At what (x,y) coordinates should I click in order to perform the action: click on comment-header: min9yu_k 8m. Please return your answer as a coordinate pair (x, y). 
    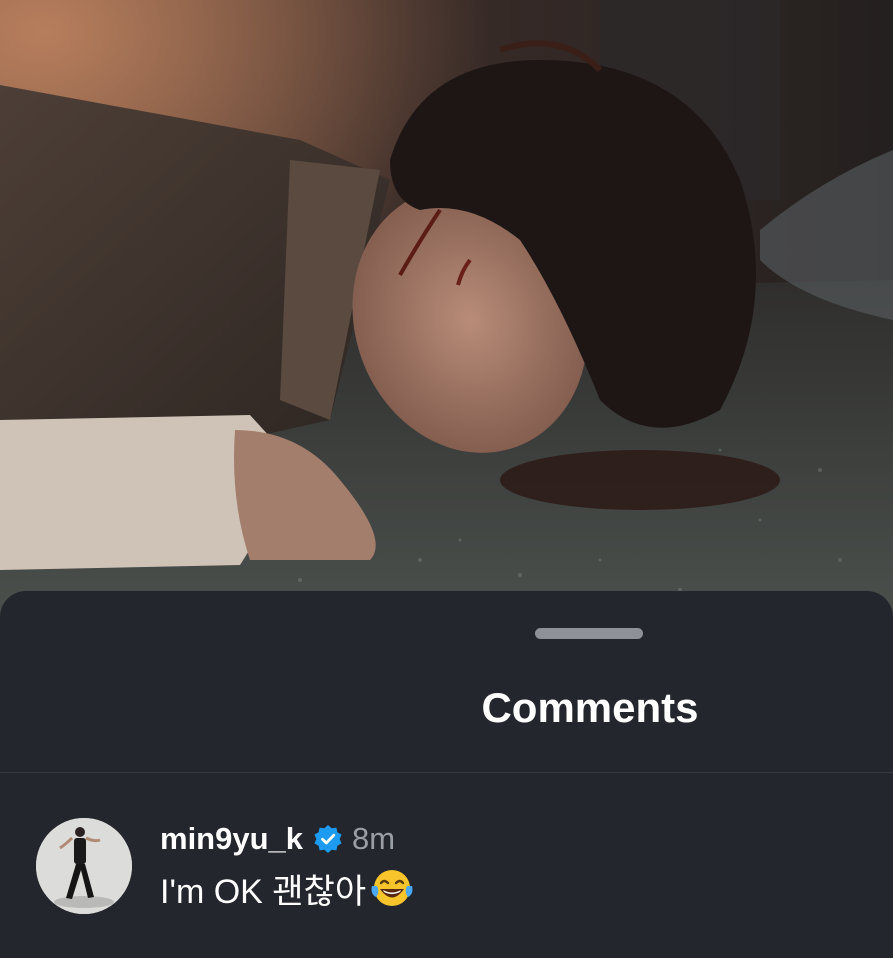
    Looking at the image, I should click on (277, 839).